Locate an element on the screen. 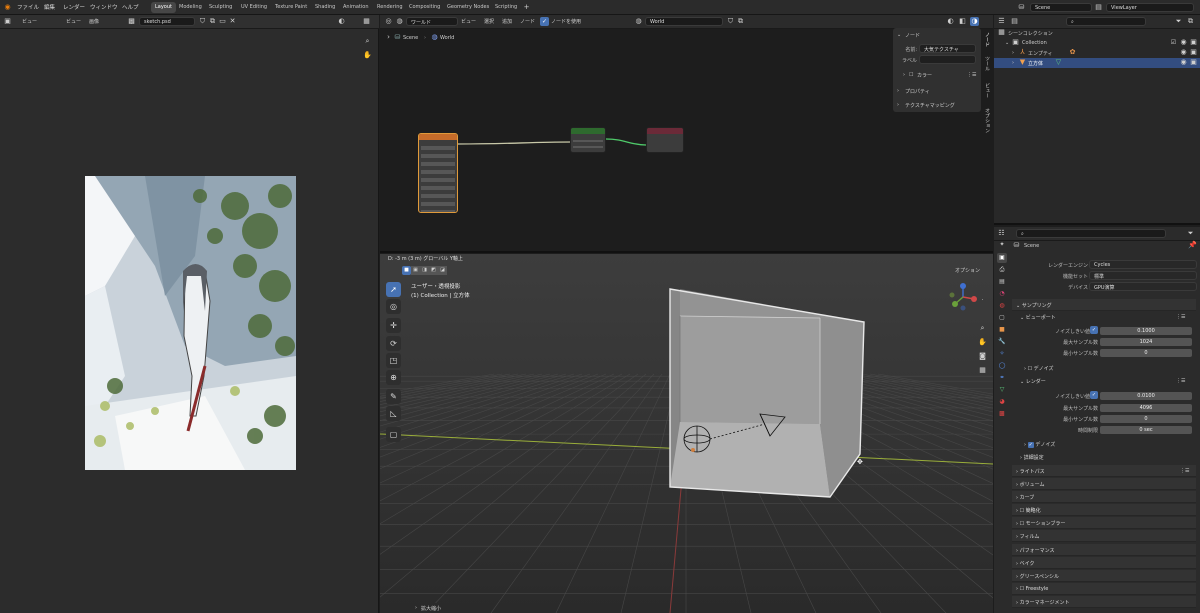 This screenshot has height=613, width=1200. color-label: カラー is located at coordinates (924, 75).